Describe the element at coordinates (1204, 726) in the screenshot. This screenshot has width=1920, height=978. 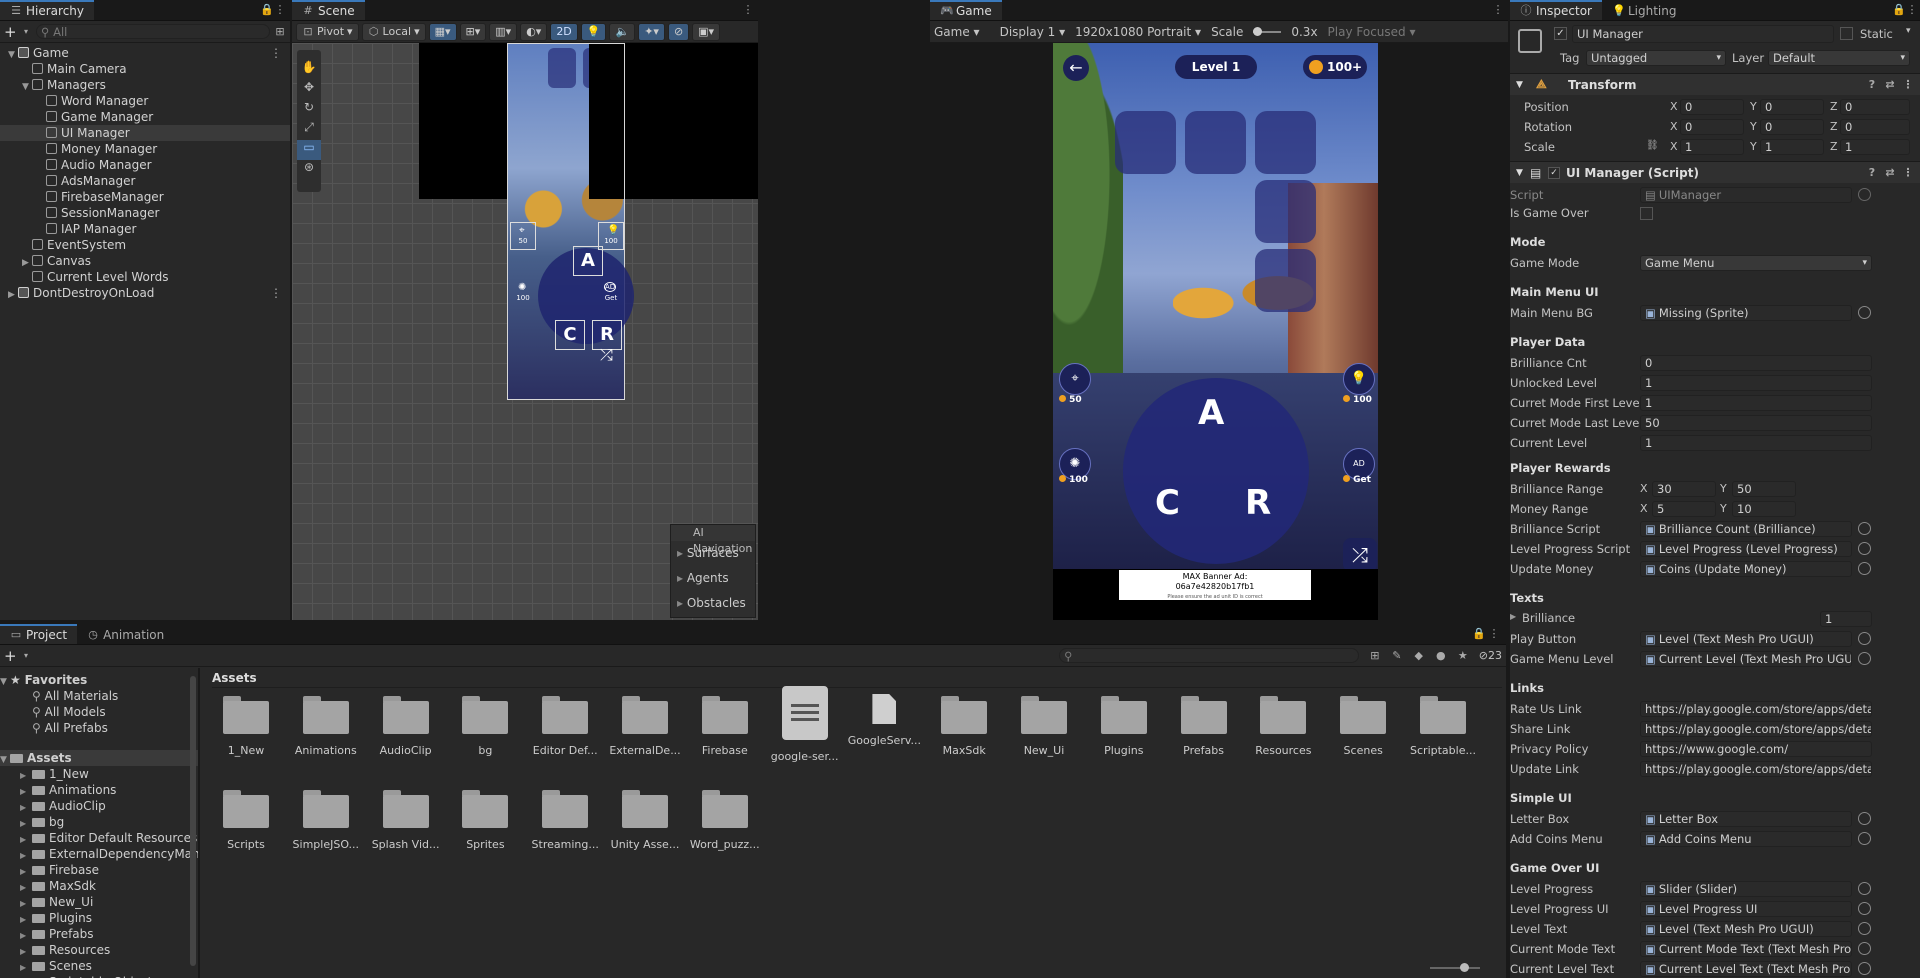
I see `asset-item: Prefabs` at that location.